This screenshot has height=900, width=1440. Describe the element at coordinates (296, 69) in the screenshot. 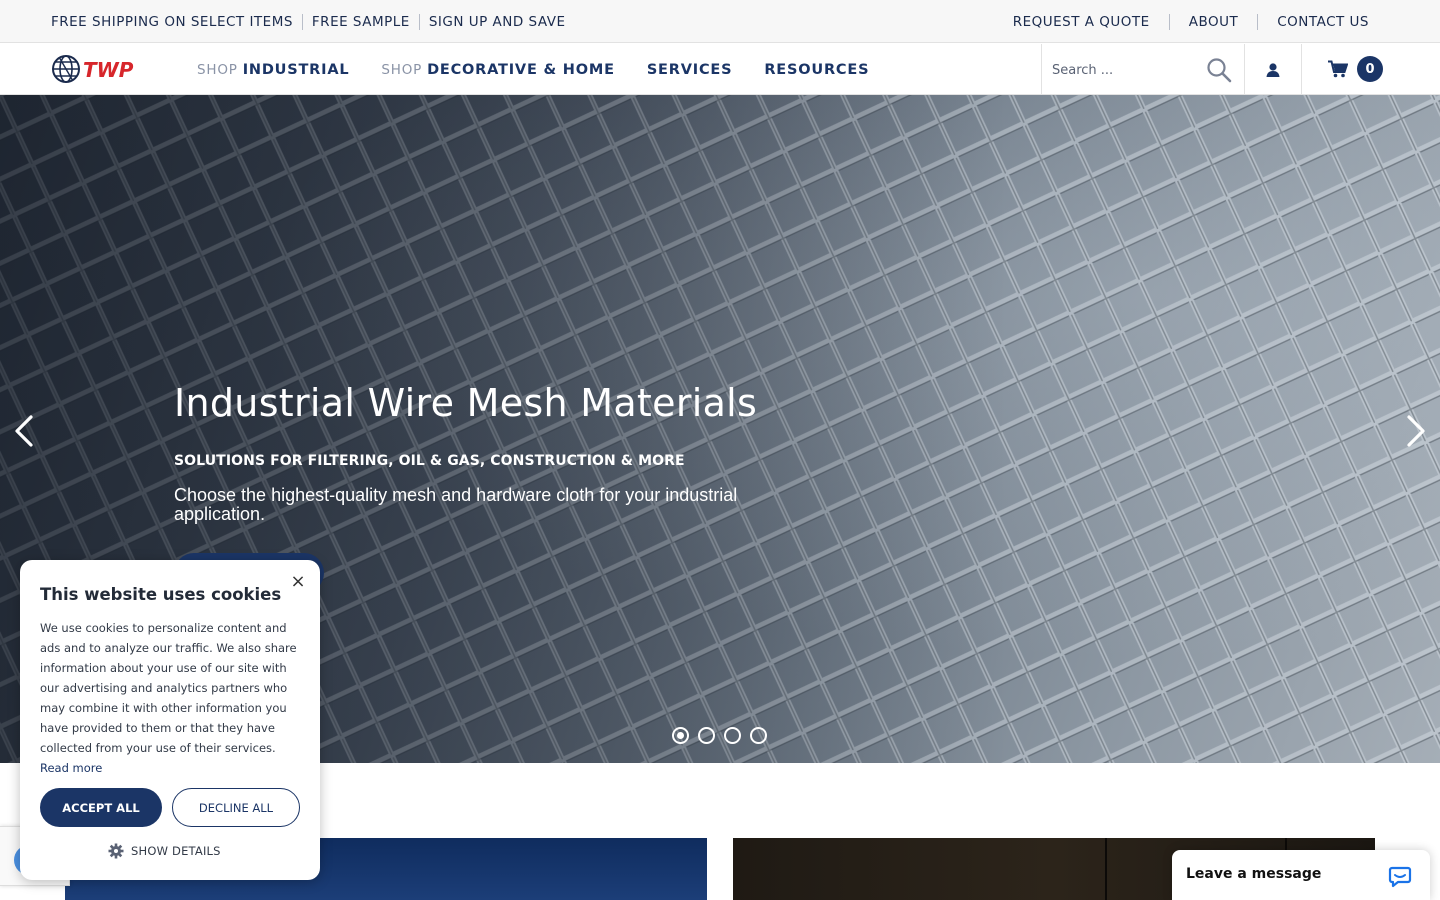

I see `menu-label: INDUSTRIAL` at that location.